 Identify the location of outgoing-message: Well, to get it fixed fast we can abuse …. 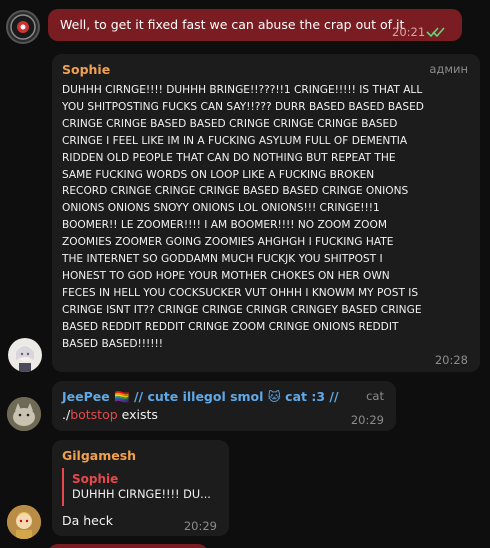
(255, 25).